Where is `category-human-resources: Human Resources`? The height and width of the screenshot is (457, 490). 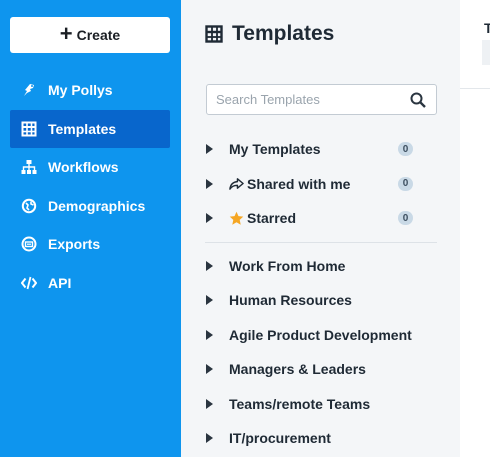
category-human-resources: Human Resources is located at coordinates (321, 300).